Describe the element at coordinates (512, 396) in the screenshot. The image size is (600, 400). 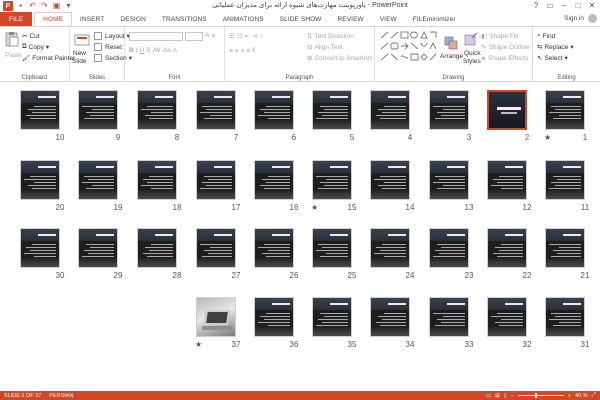
I see `zoom-out-icon: –` at that location.